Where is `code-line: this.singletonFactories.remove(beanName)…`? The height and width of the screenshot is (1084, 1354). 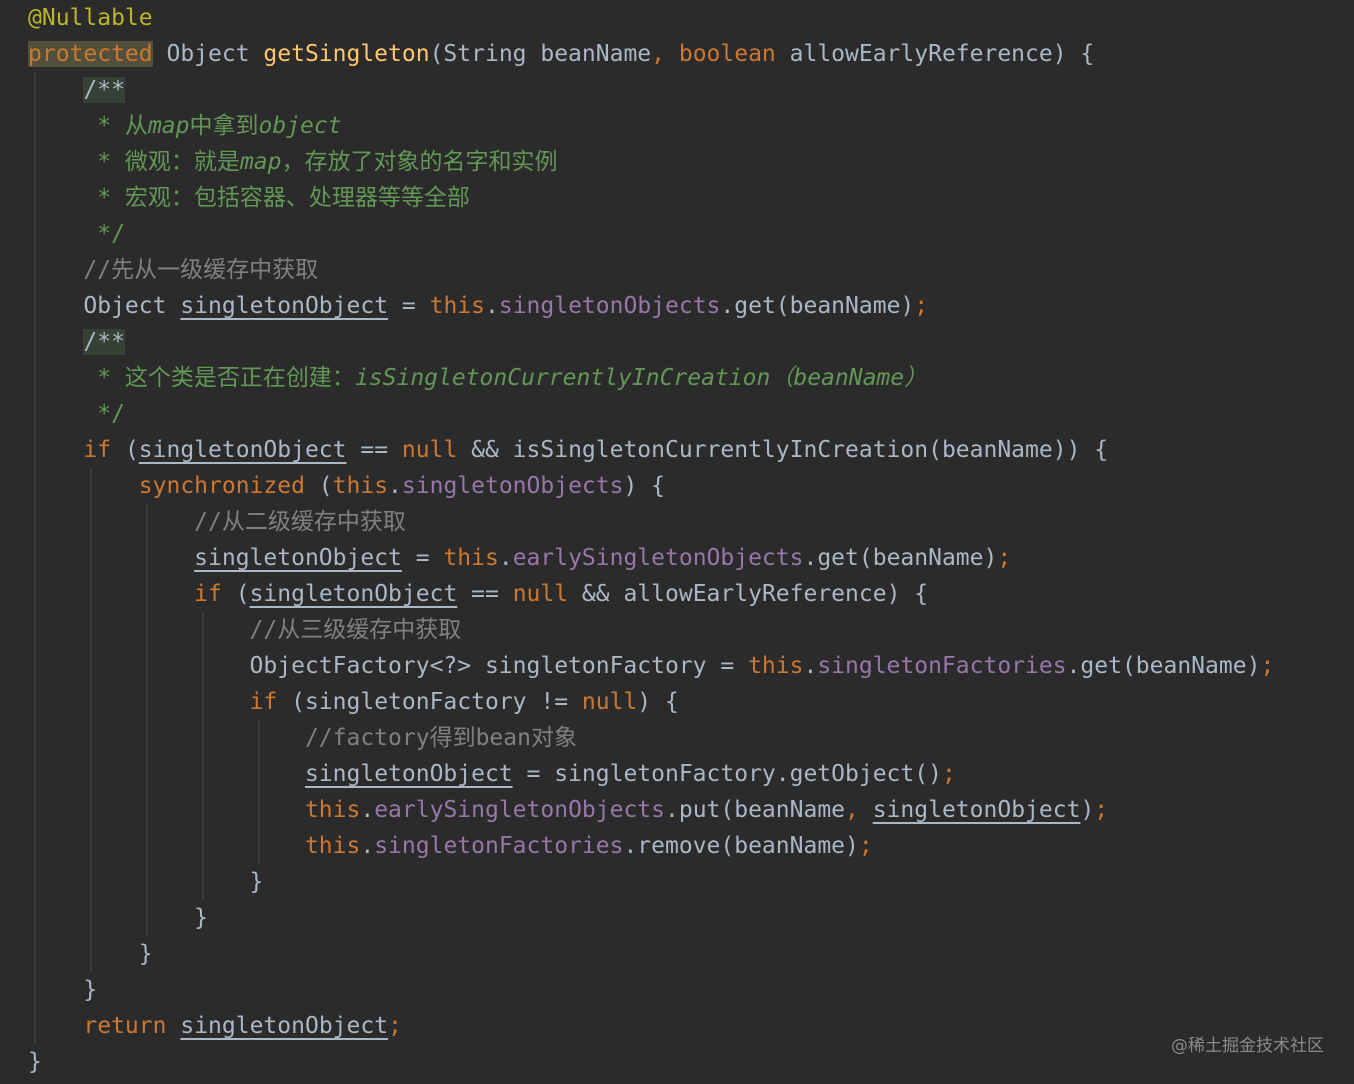
code-line: this.singletonFactories.remove(beanName)… is located at coordinates (450, 846).